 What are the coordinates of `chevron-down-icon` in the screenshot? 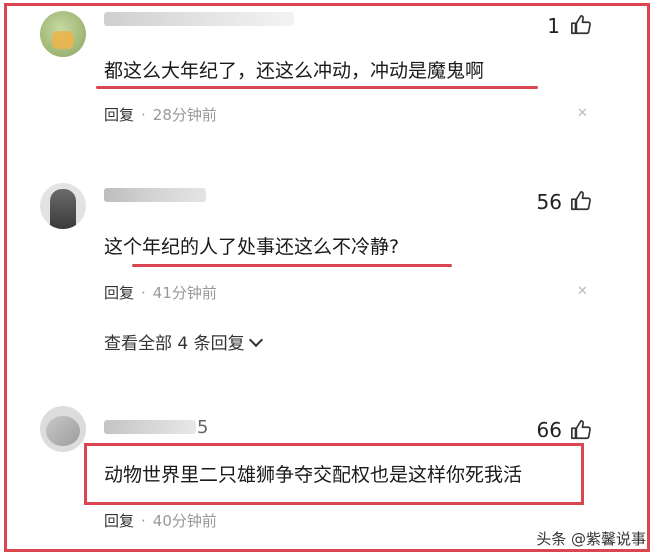 It's located at (255, 340).